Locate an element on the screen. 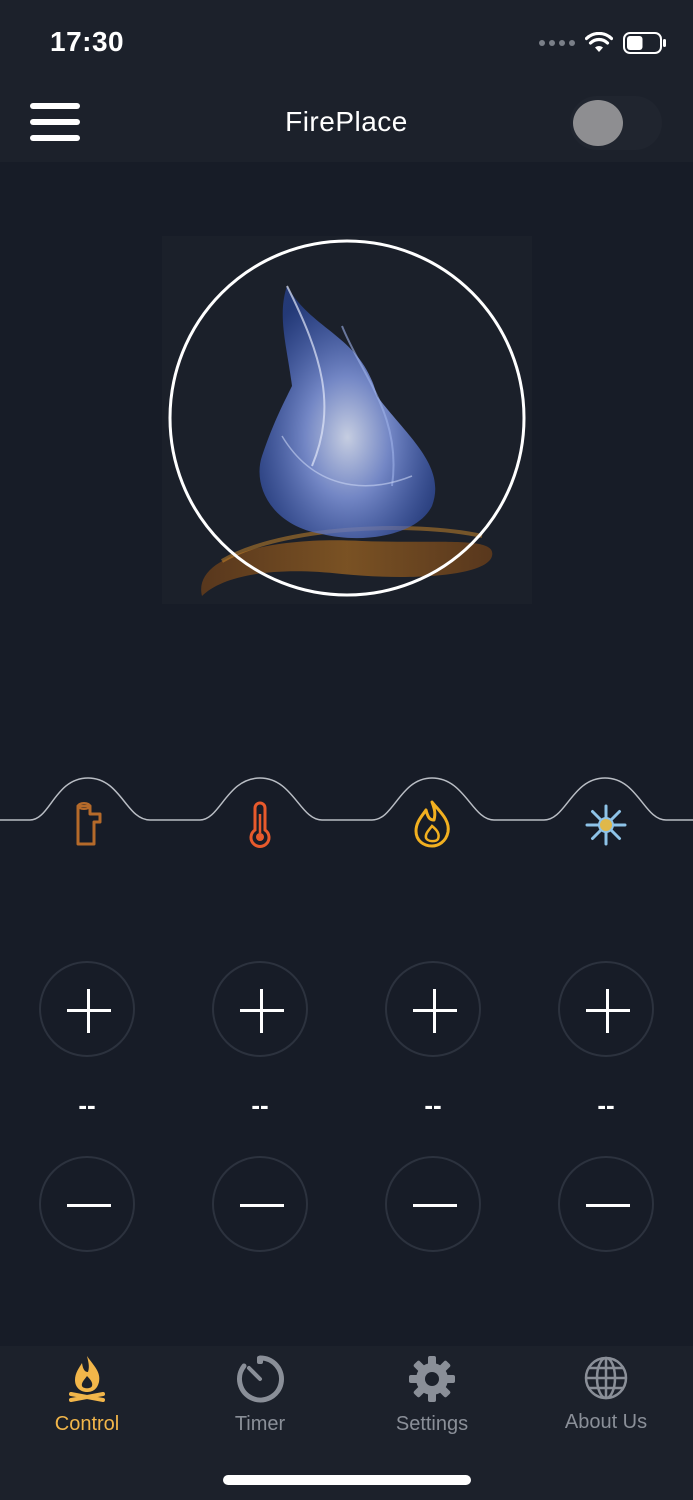 This screenshot has width=693, height=1500. gear-icon is located at coordinates (432, 1379).